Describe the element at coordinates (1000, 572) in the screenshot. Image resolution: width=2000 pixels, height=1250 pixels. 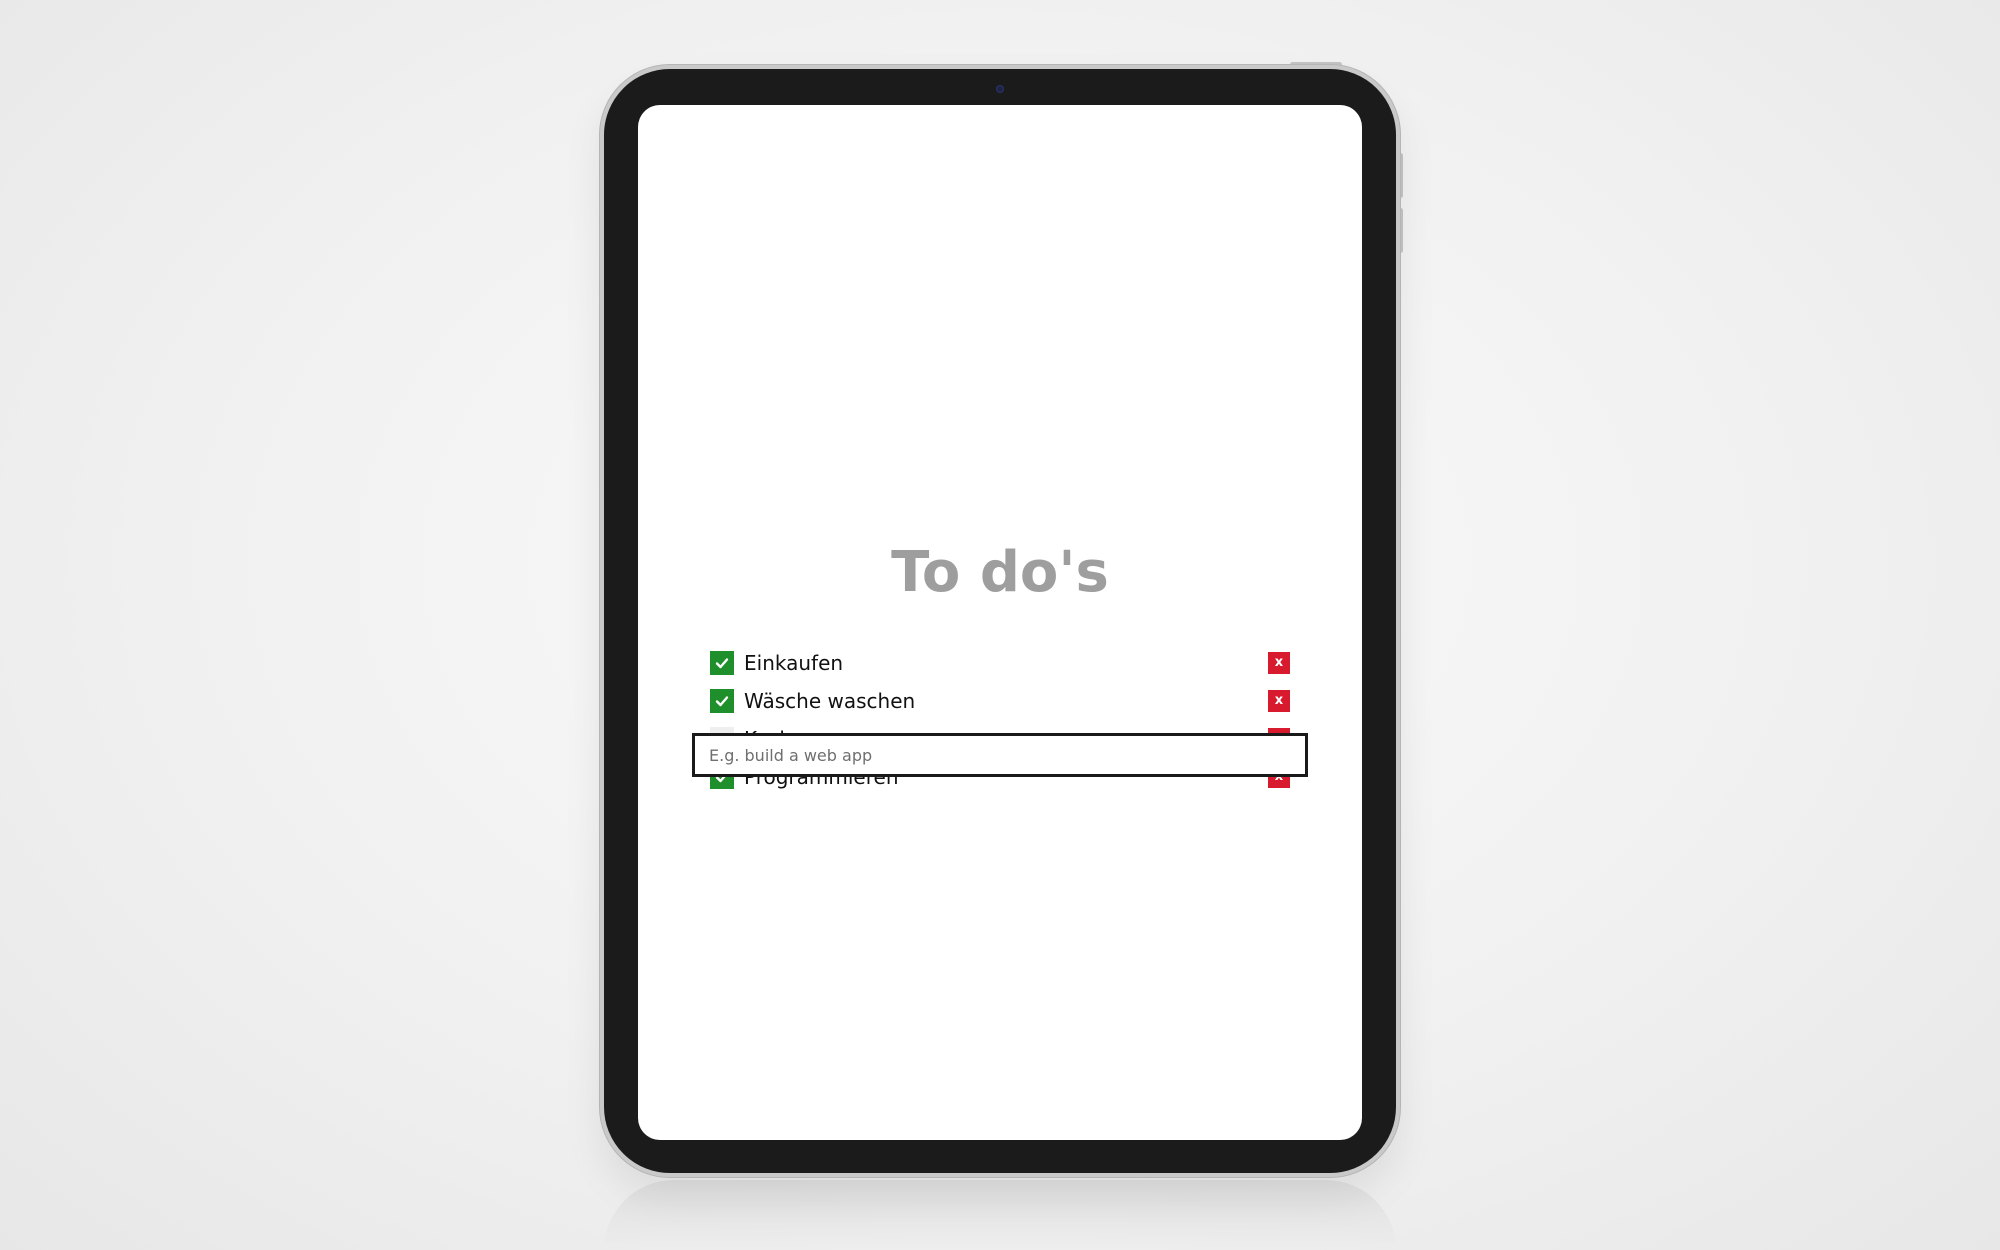
I see `page-title: To do's` at that location.